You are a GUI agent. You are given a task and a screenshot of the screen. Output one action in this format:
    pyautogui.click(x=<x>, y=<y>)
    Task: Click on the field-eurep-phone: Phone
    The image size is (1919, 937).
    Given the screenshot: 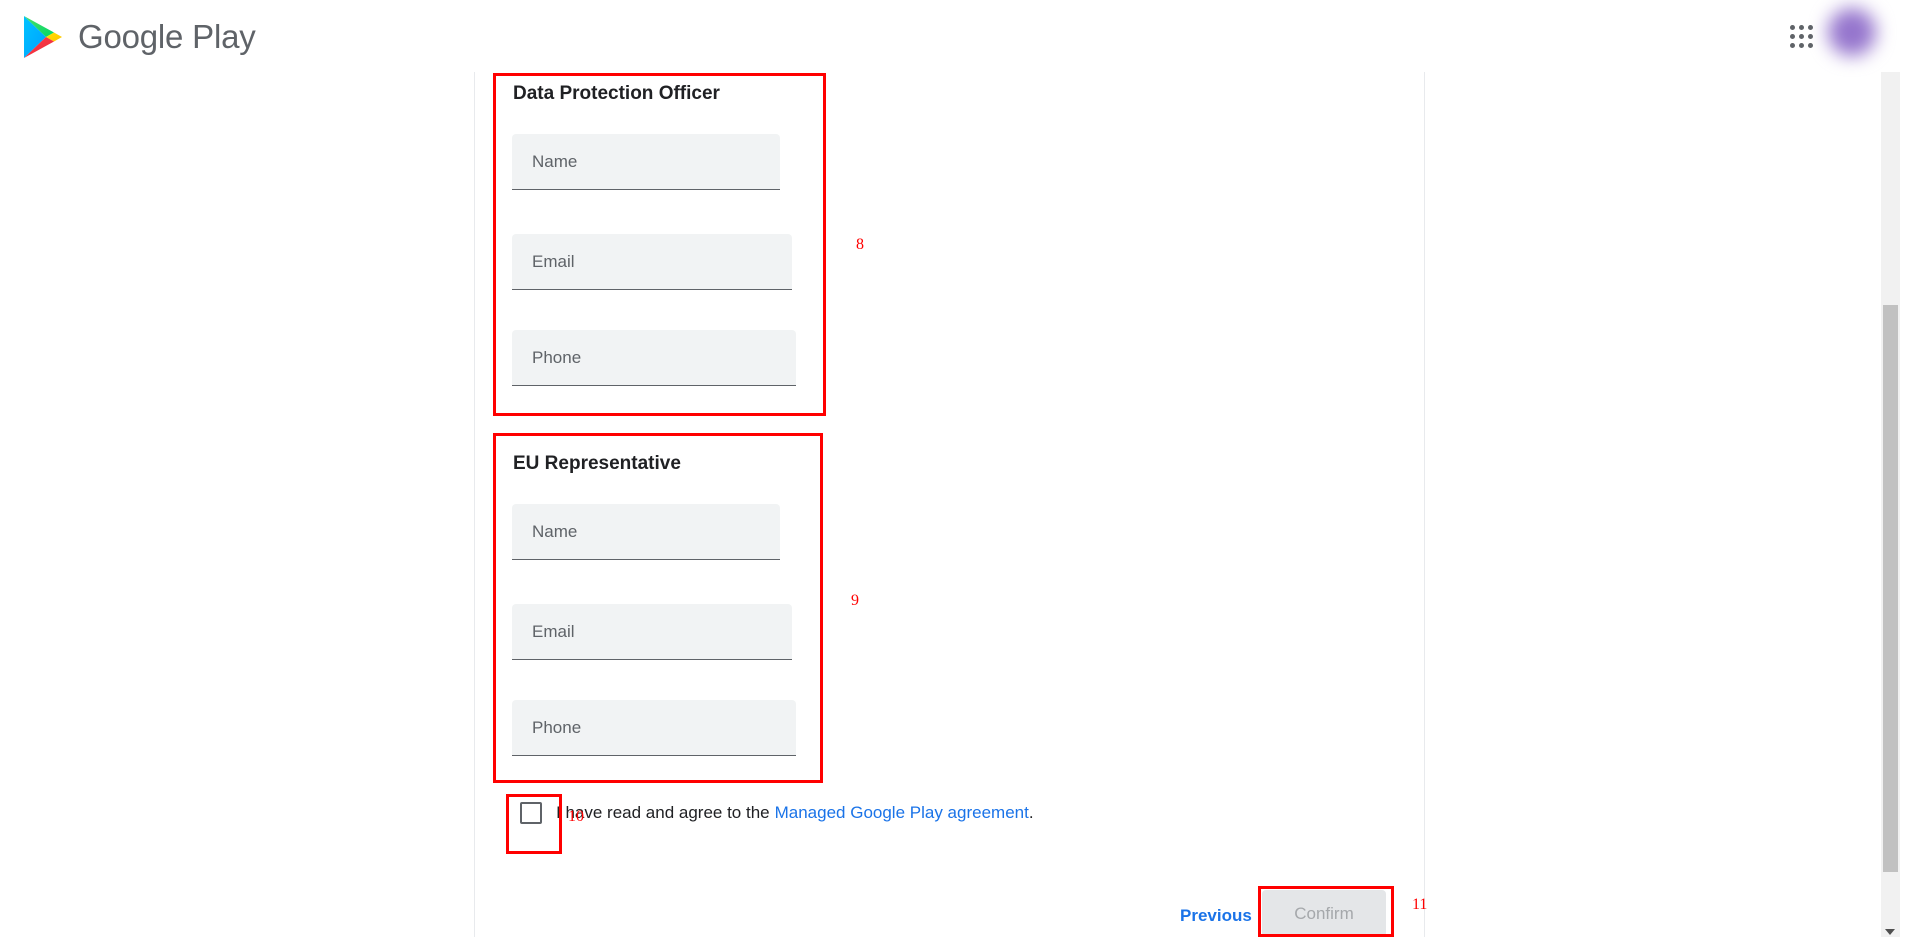 What is the action you would take?
    pyautogui.click(x=654, y=728)
    